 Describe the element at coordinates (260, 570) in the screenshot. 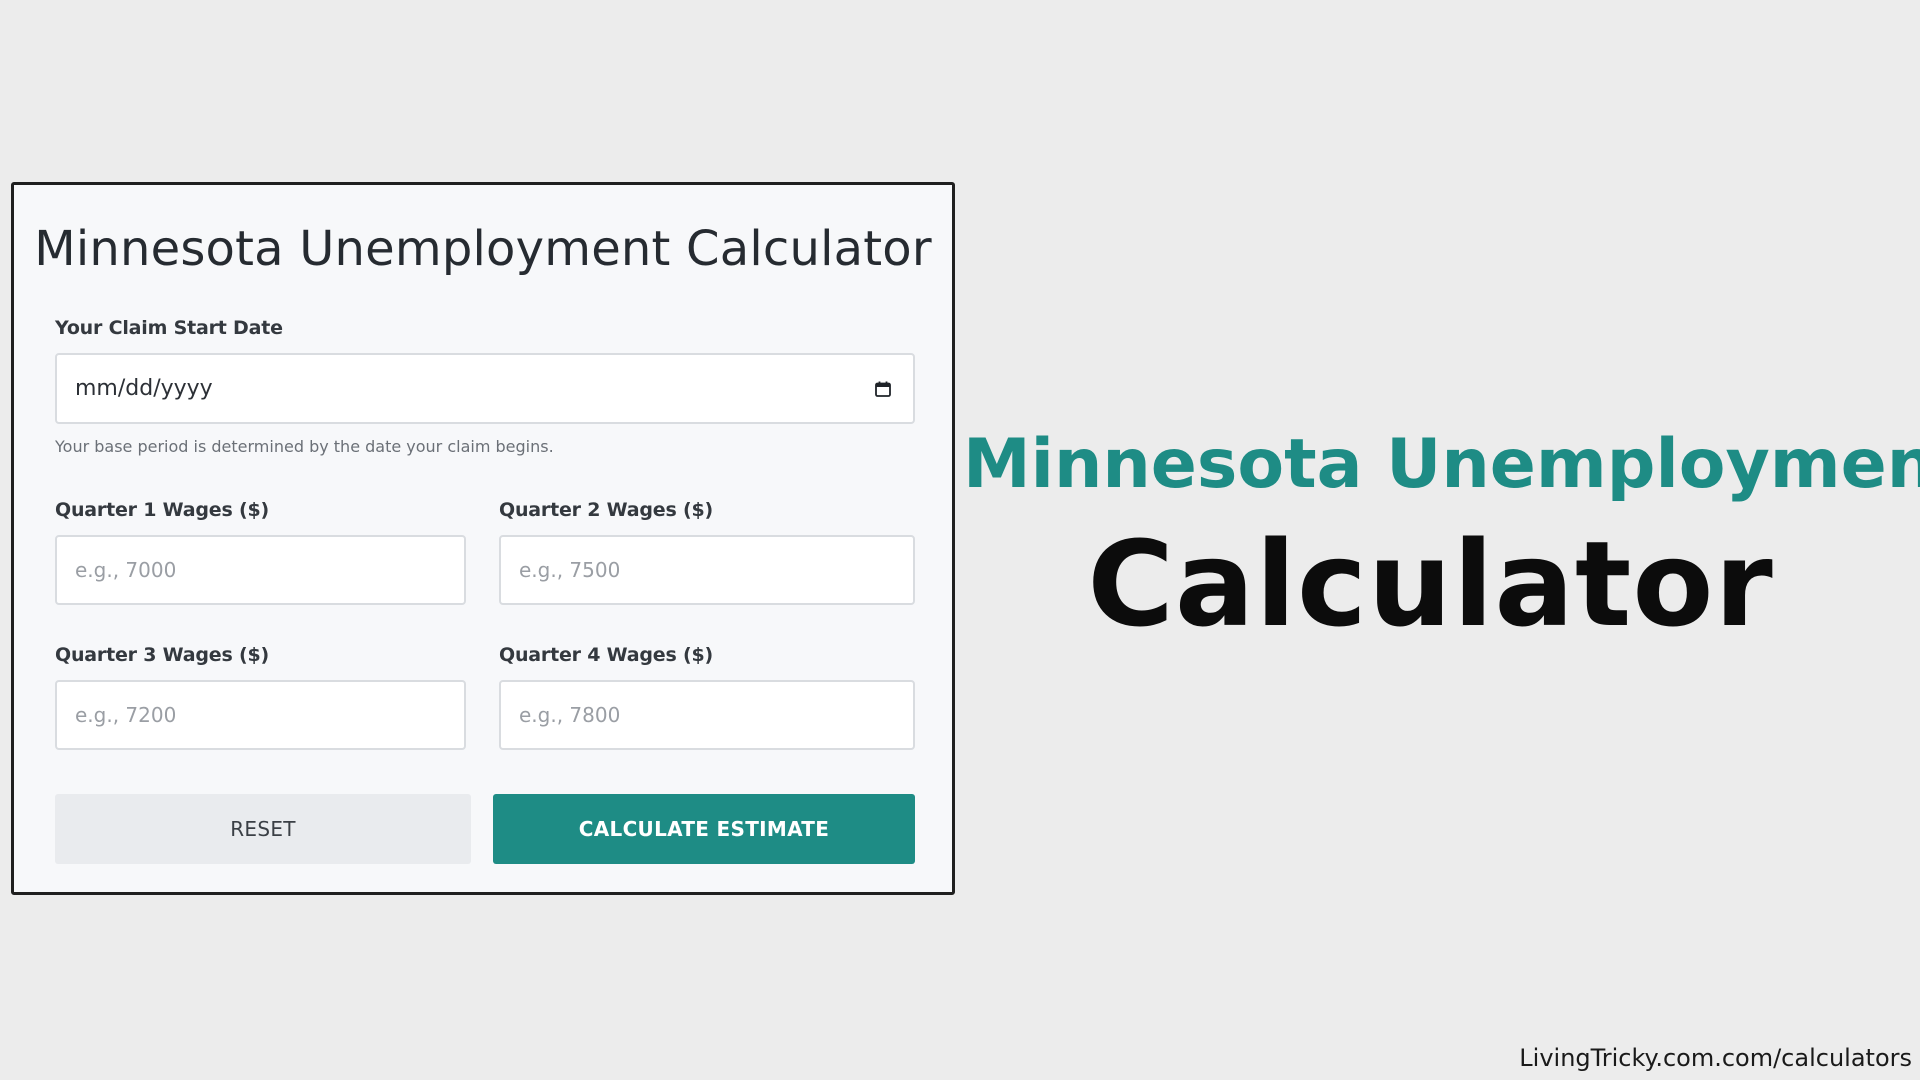

I see `quarter-1-input: e.g., 7000` at that location.